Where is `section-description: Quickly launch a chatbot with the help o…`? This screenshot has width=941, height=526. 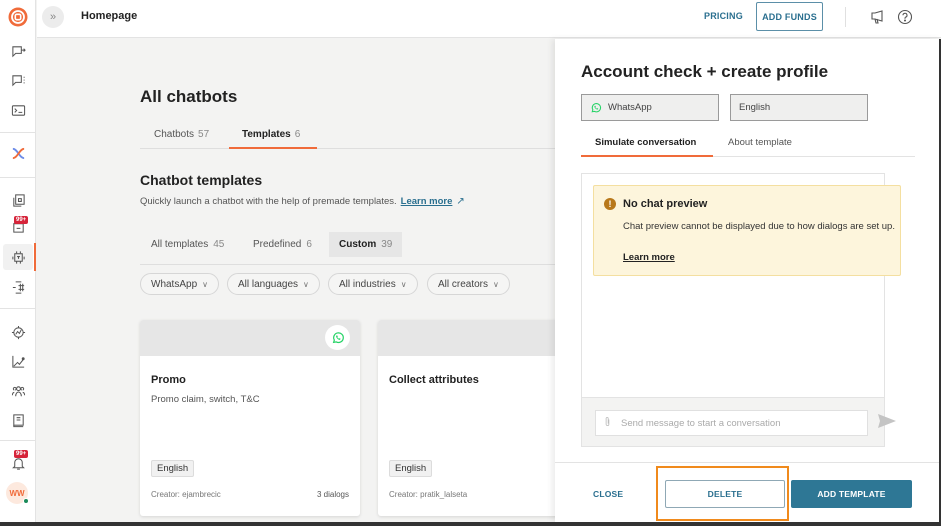
section-description: Quickly launch a chatbot with the help o… is located at coordinates (302, 201).